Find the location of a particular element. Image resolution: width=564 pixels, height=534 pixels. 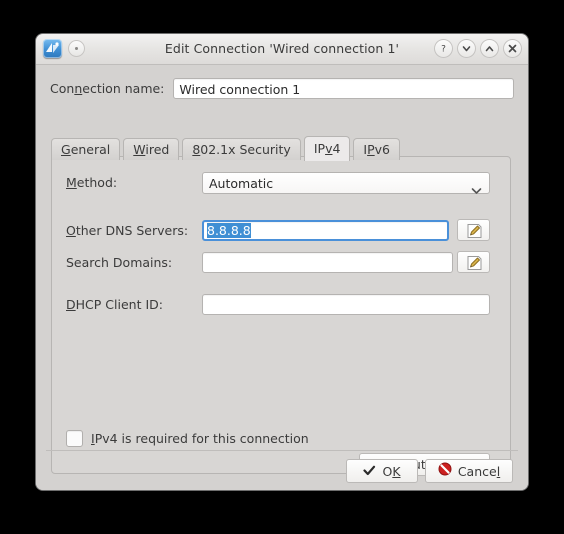

other-dns-servers-value: 8.8.8.8 is located at coordinates (229, 230).